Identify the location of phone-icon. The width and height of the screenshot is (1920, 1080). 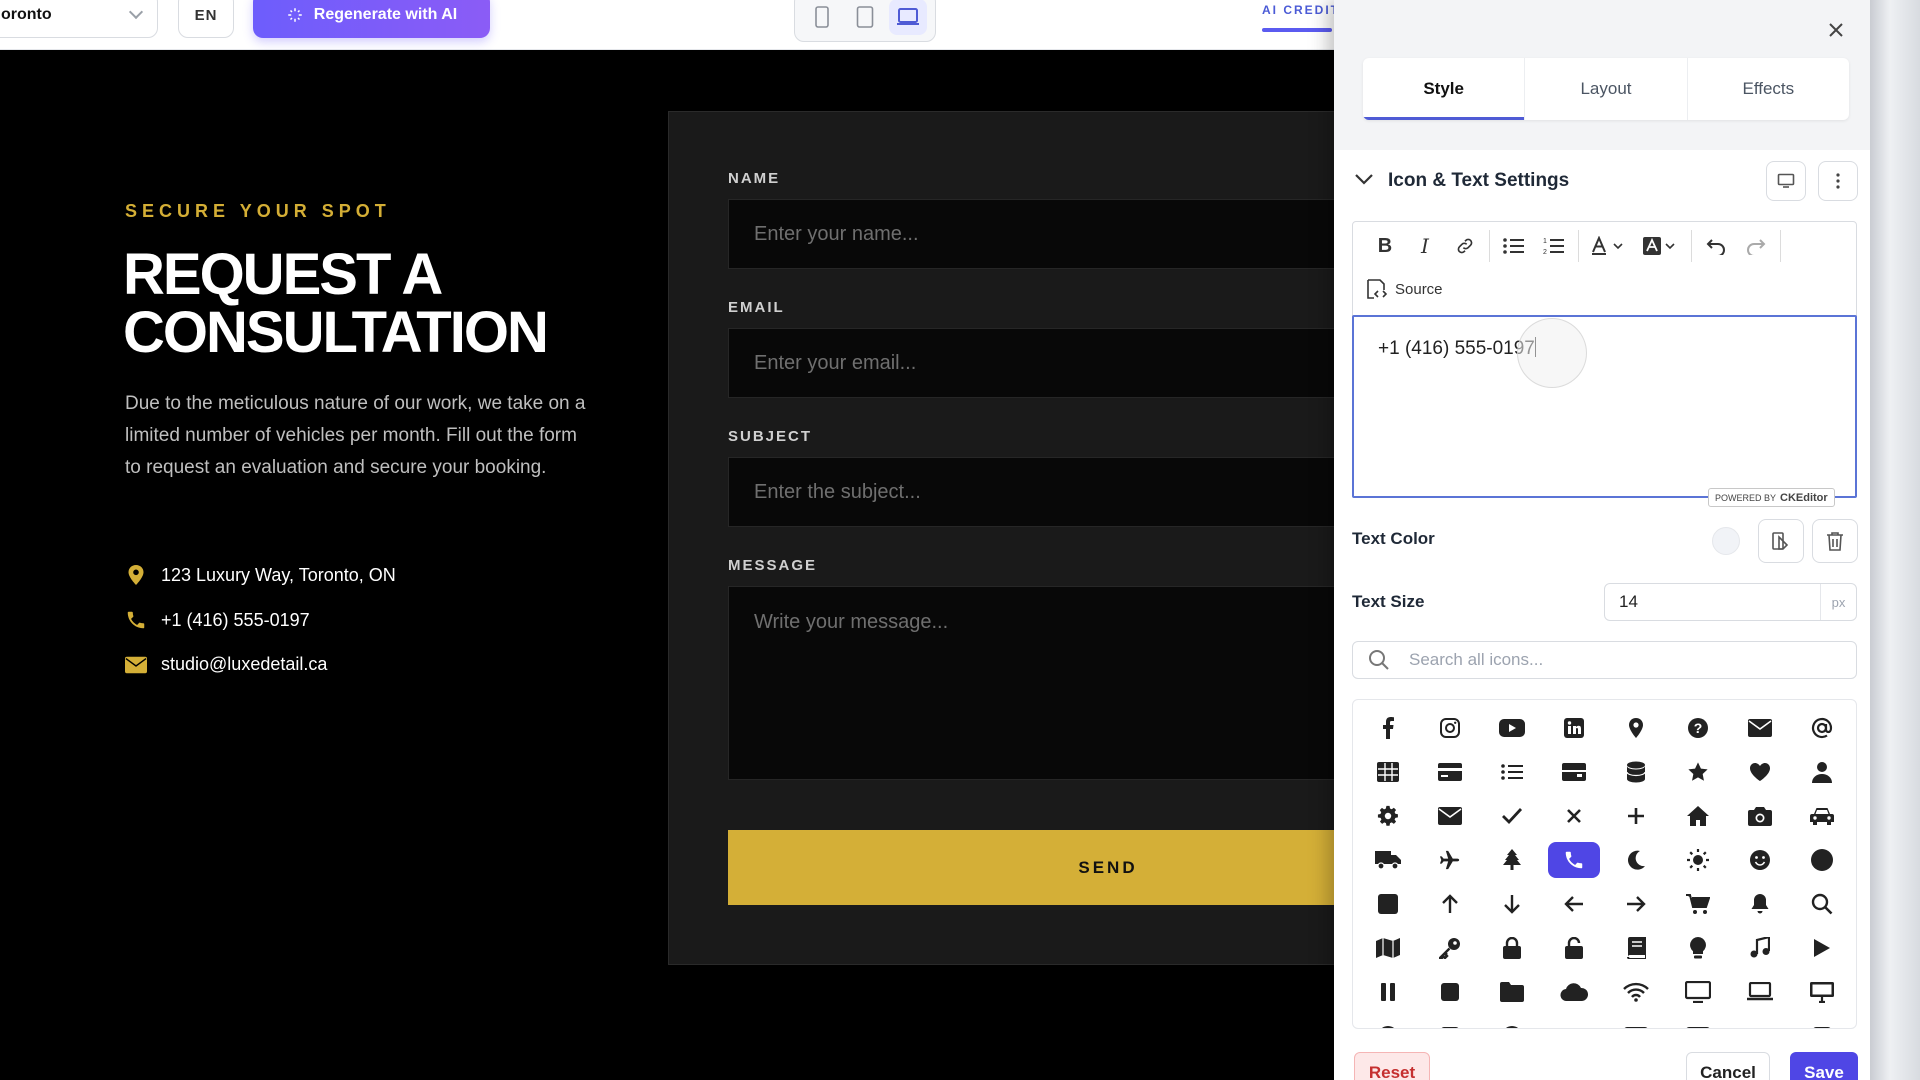
(1574, 860).